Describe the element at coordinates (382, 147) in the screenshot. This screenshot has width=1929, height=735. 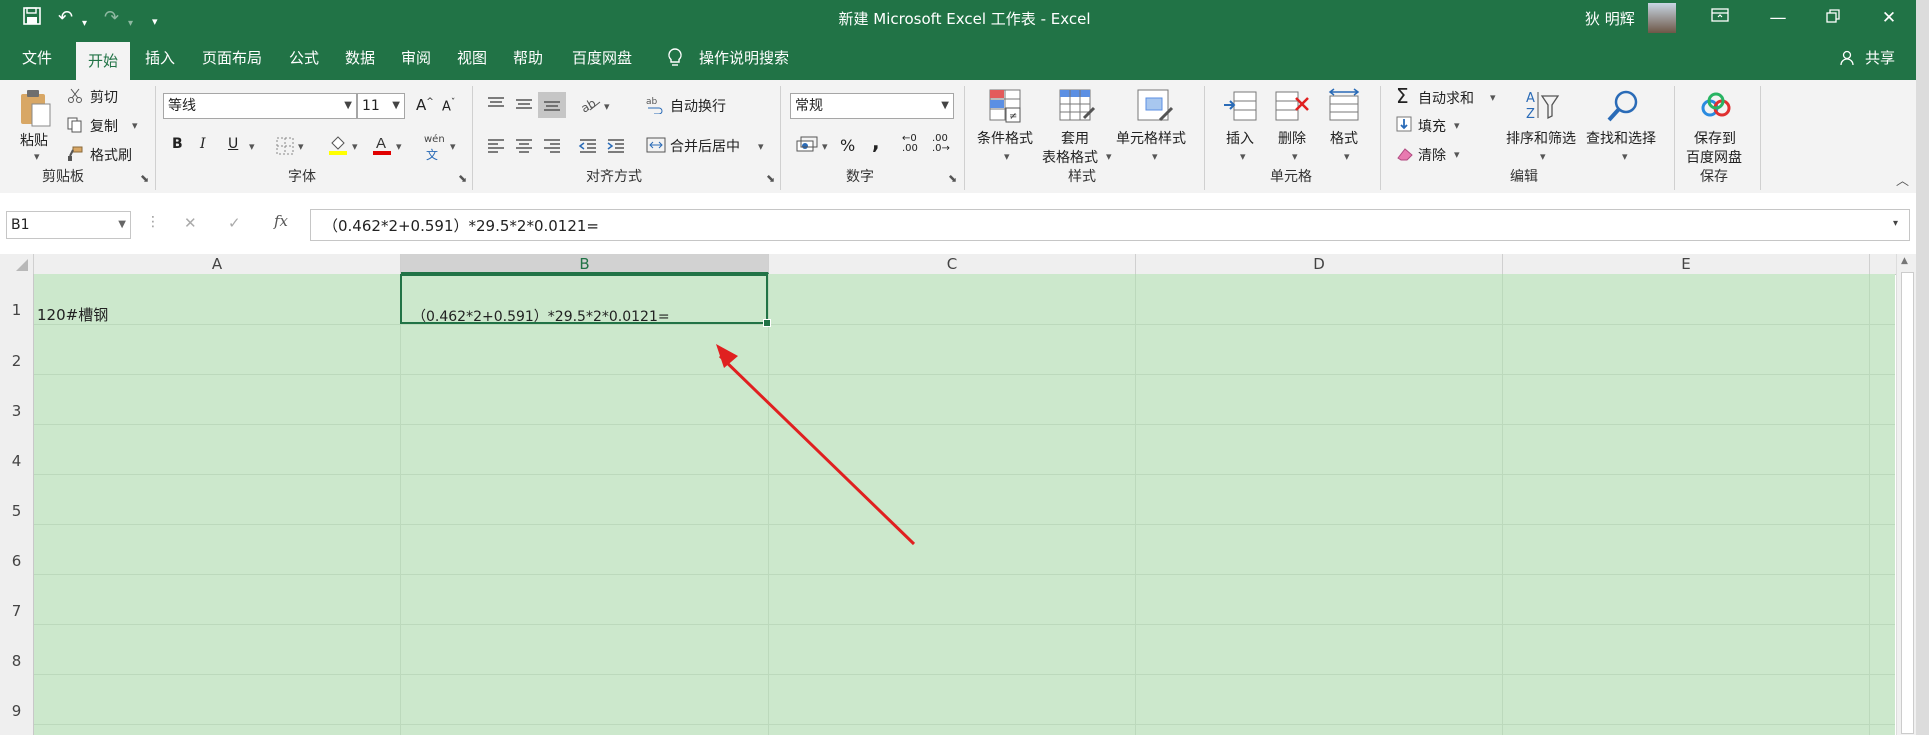
I see `font-color-icon: A` at that location.